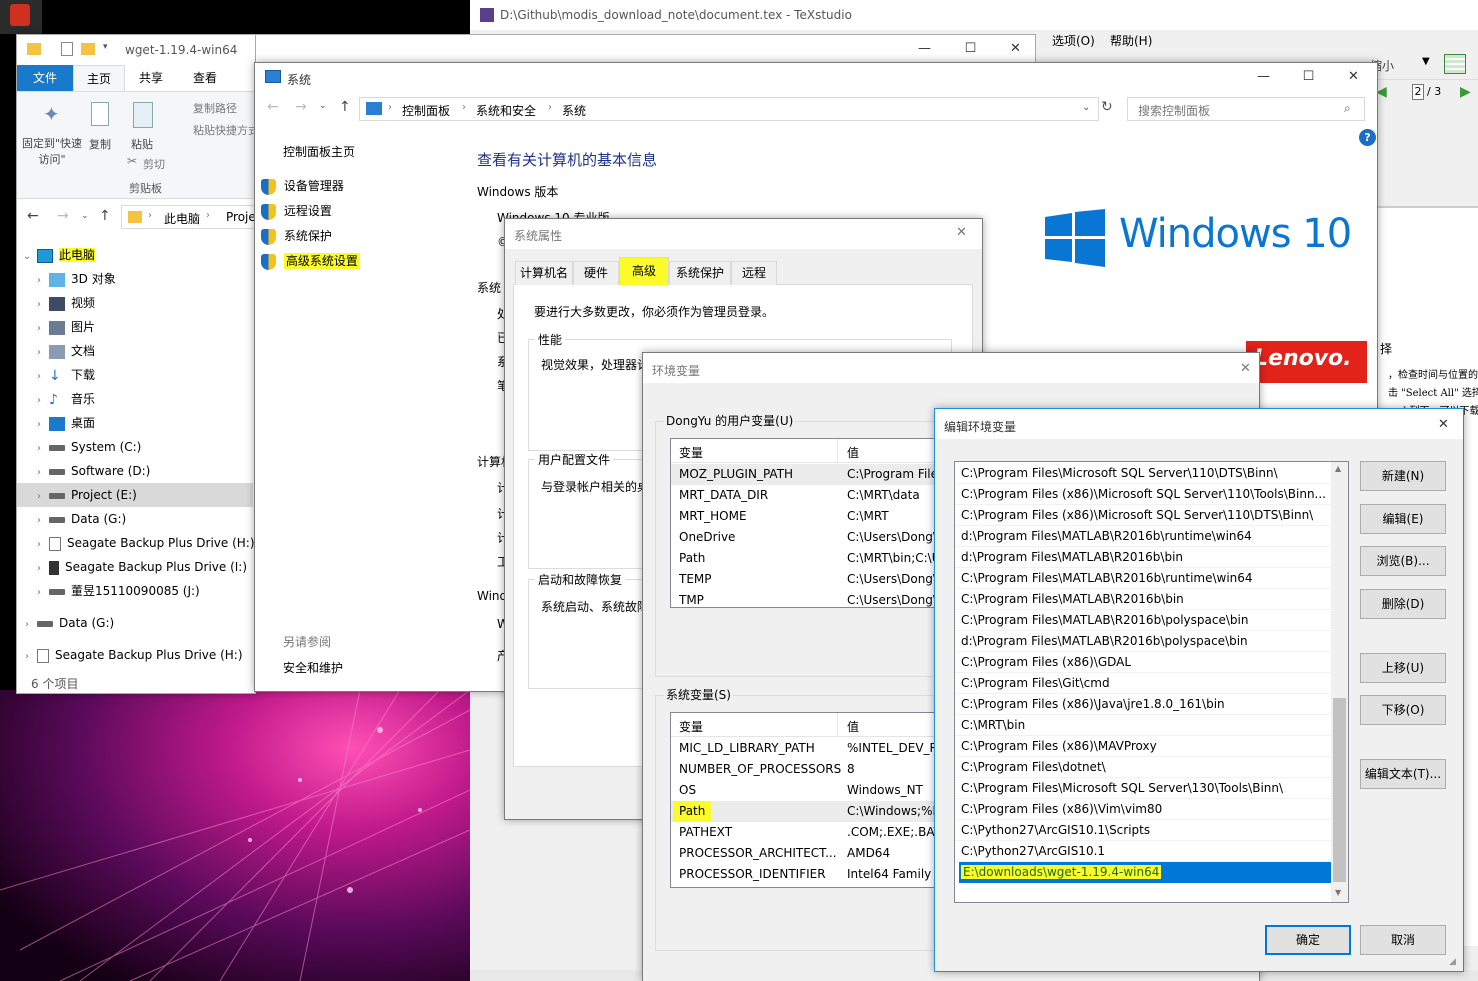 The width and height of the screenshot is (1478, 981). What do you see at coordinates (924, 49) in the screenshot?
I see `explorer-minimize-button: —` at bounding box center [924, 49].